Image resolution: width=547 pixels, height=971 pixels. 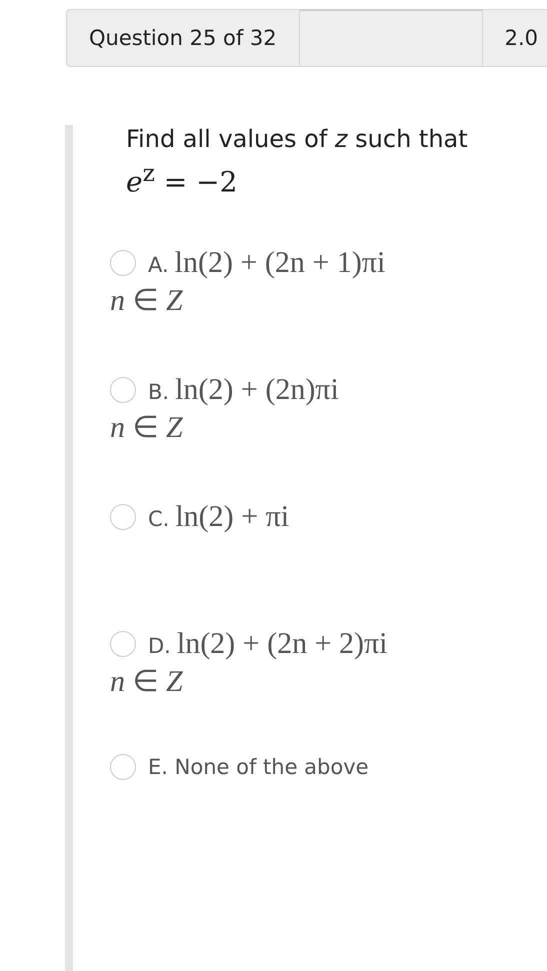 I want to click on option-label: D. ln(2) + (2n + 2)πi, so click(x=268, y=644).